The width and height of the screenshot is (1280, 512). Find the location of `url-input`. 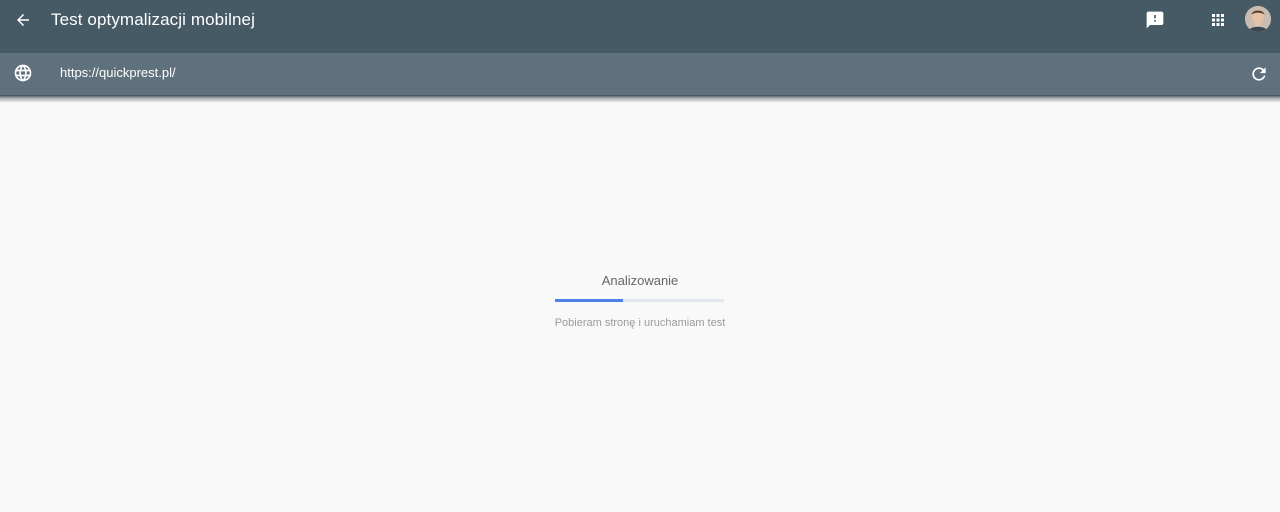

url-input is located at coordinates (635, 73).